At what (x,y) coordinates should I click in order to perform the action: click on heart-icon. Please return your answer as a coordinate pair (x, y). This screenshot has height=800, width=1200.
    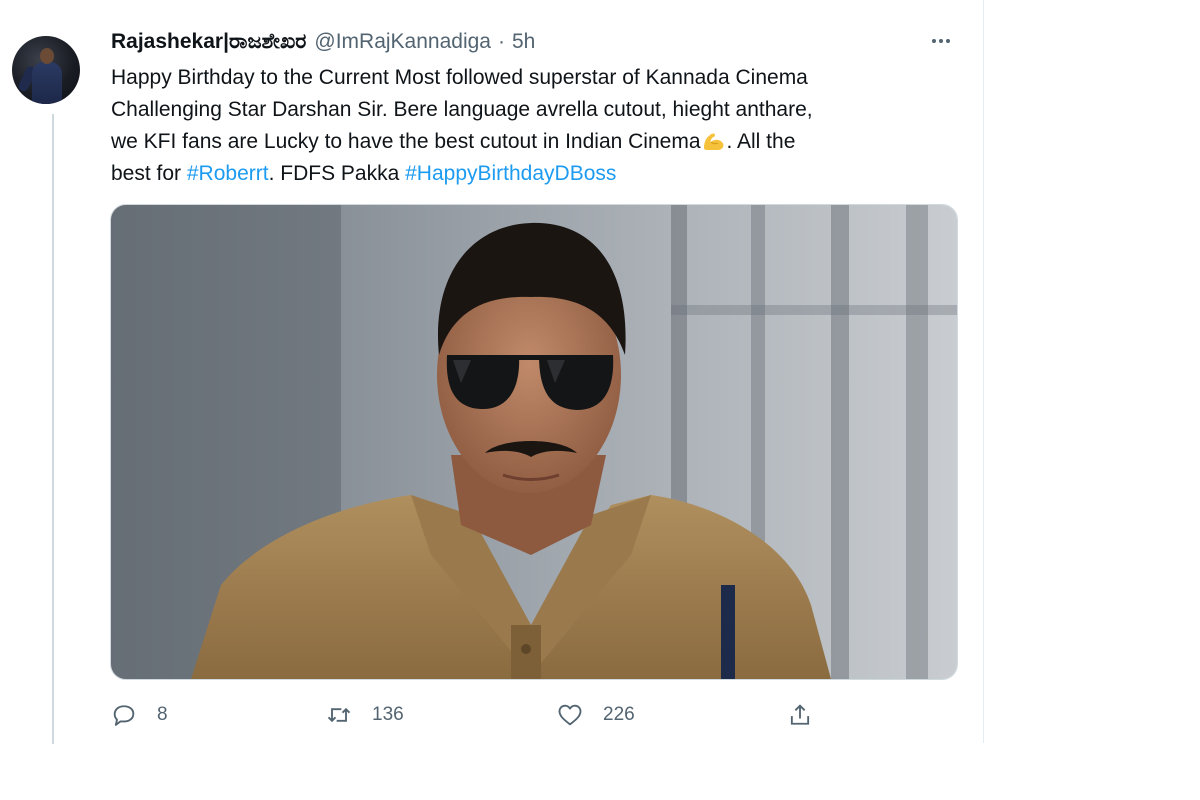
    Looking at the image, I should click on (570, 715).